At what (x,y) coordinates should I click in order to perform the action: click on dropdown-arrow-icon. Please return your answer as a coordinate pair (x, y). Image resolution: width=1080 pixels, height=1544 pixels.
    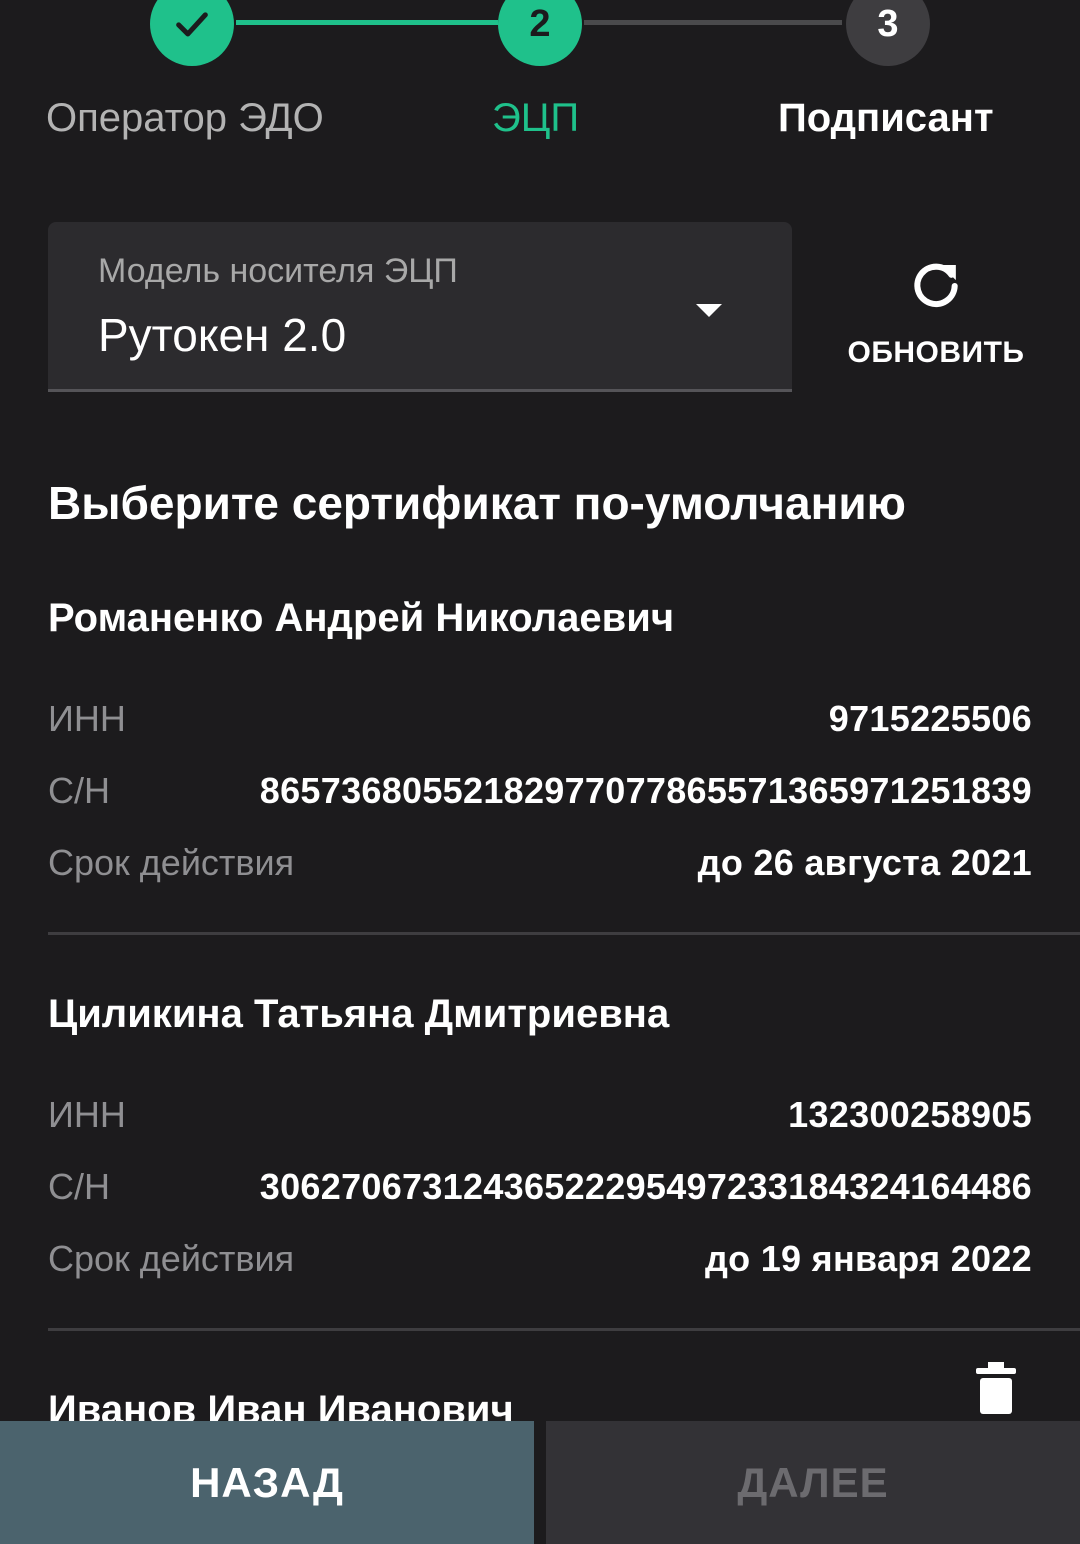
    Looking at the image, I should click on (709, 310).